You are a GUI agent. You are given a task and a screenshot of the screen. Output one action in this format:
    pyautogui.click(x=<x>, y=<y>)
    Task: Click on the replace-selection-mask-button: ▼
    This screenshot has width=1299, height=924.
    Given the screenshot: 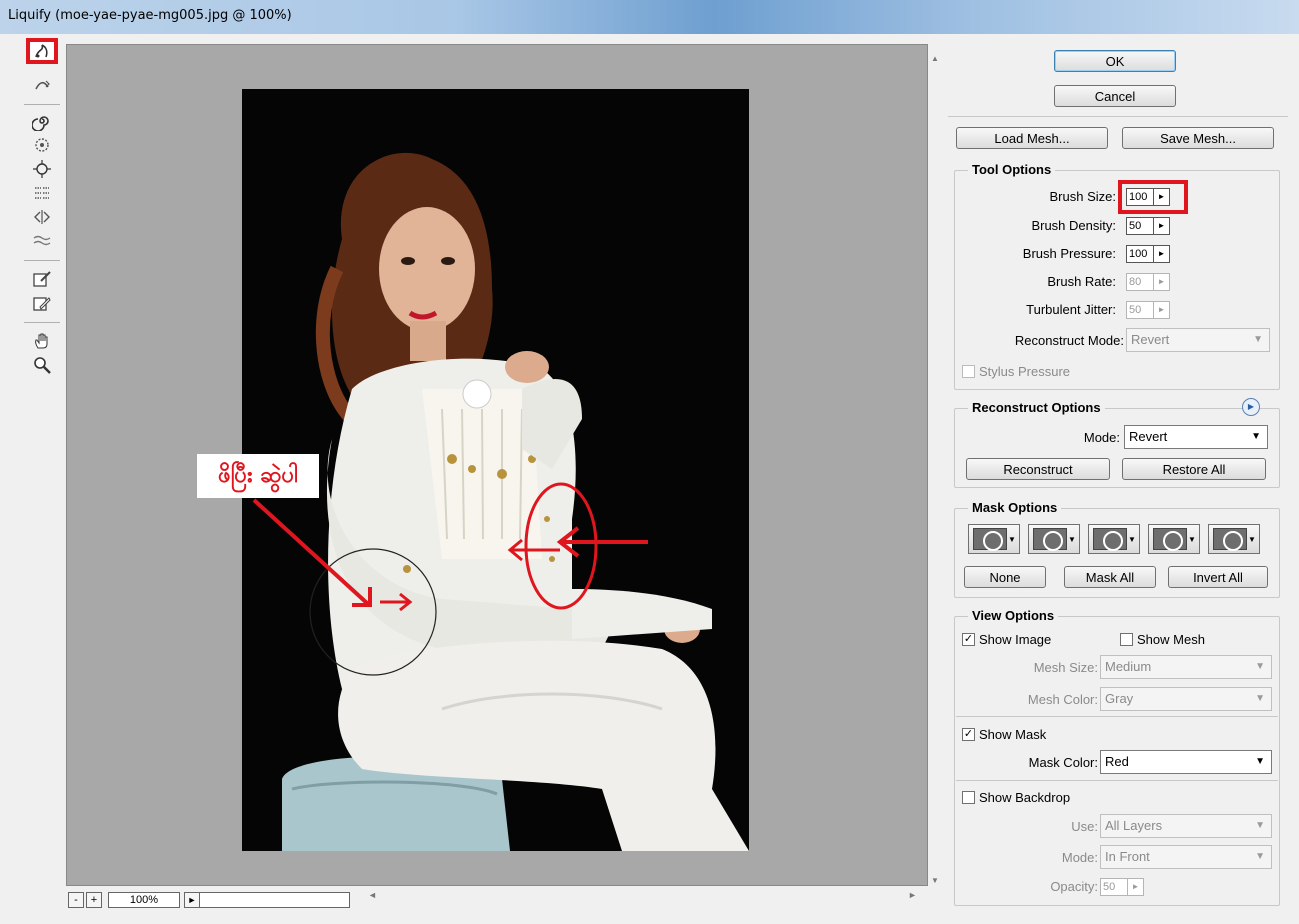 What is the action you would take?
    pyautogui.click(x=994, y=539)
    